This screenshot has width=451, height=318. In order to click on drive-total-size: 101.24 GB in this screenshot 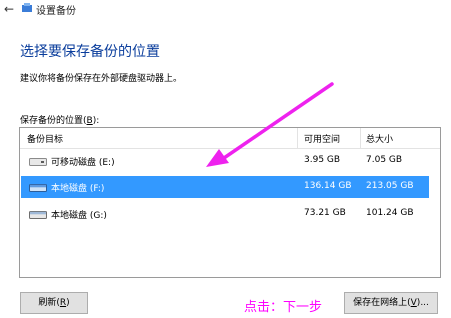, I will do `click(390, 213)`.